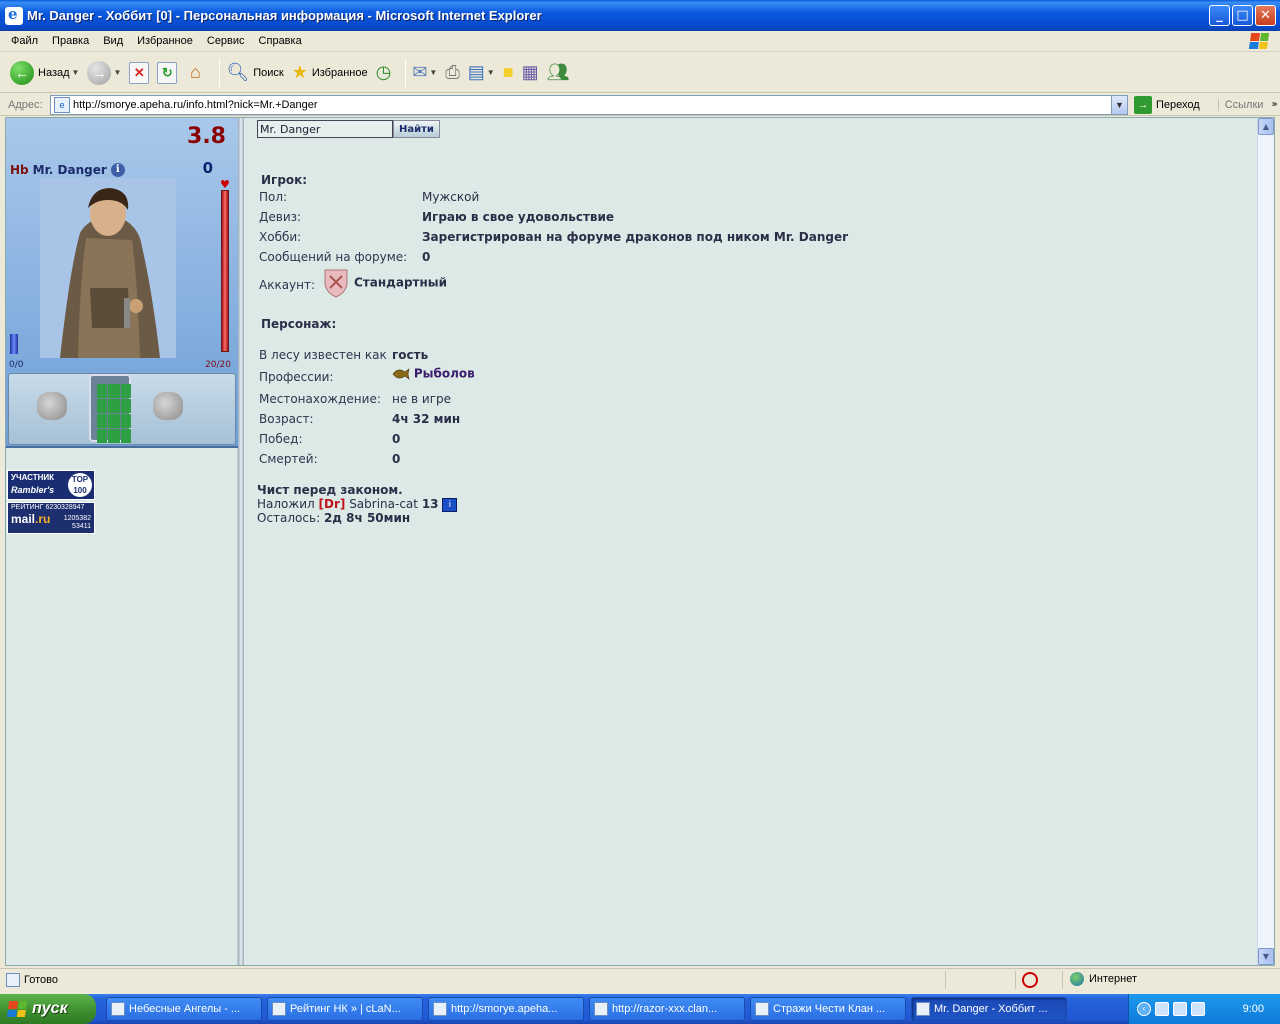 Image resolution: width=1280 pixels, height=1024 pixels. I want to click on mail-rating-label: РЕЙТИНГ, so click(27, 507).